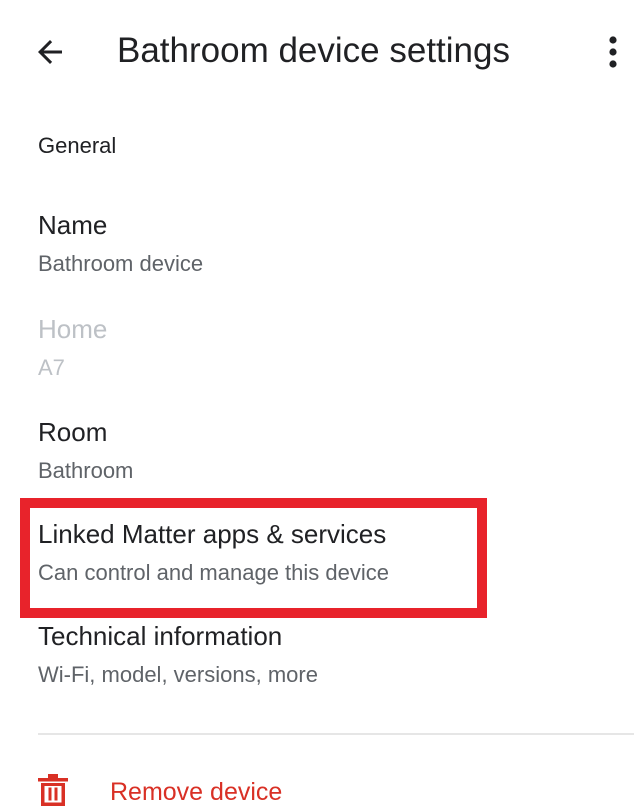  Describe the element at coordinates (73, 225) in the screenshot. I see `setting-title: Name` at that location.